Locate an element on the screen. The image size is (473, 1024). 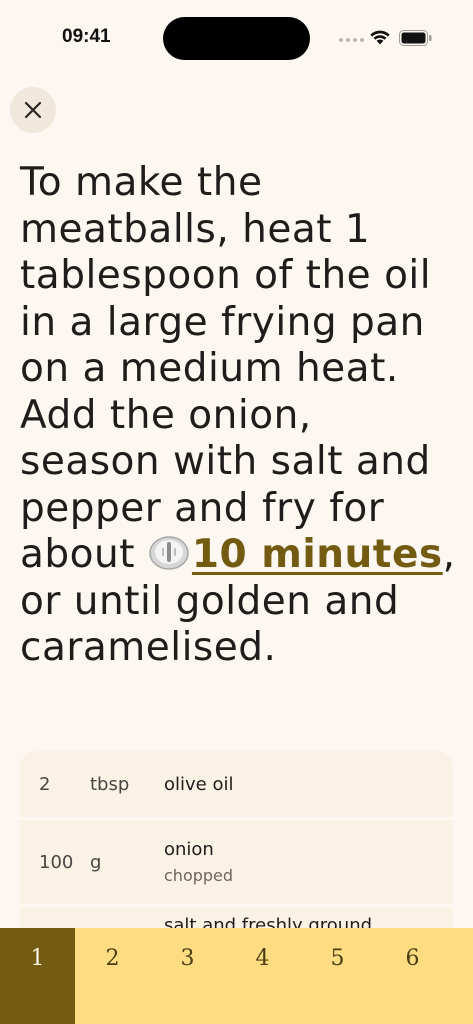
timer-icon is located at coordinates (169, 553).